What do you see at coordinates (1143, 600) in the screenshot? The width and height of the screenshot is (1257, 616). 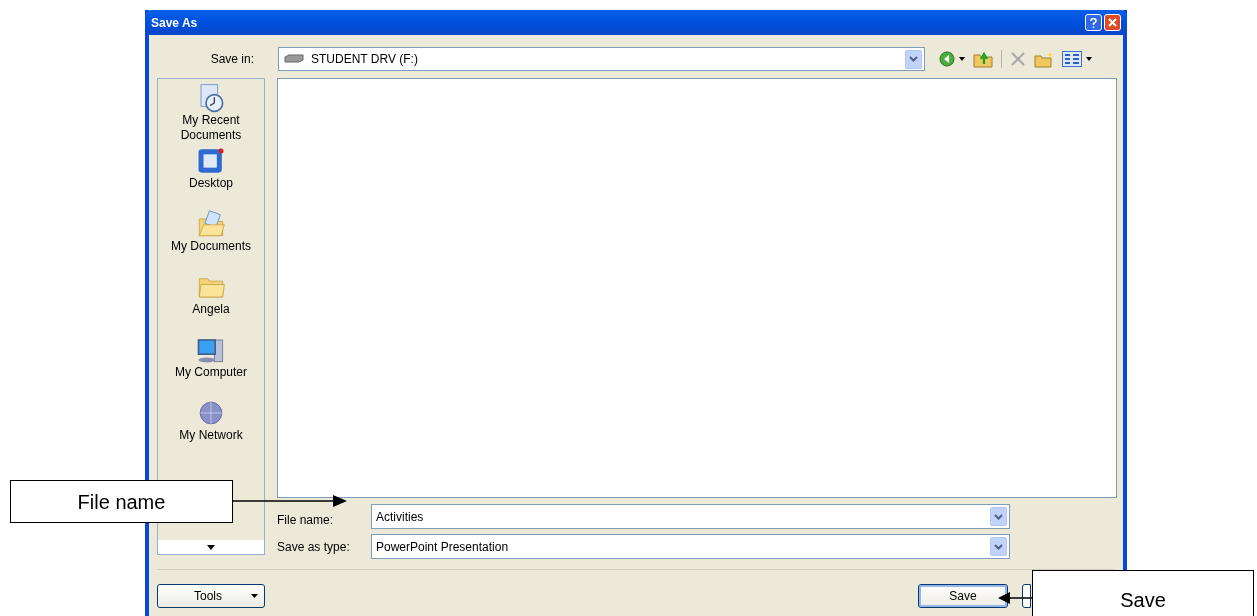 I see `callout-text: Save` at bounding box center [1143, 600].